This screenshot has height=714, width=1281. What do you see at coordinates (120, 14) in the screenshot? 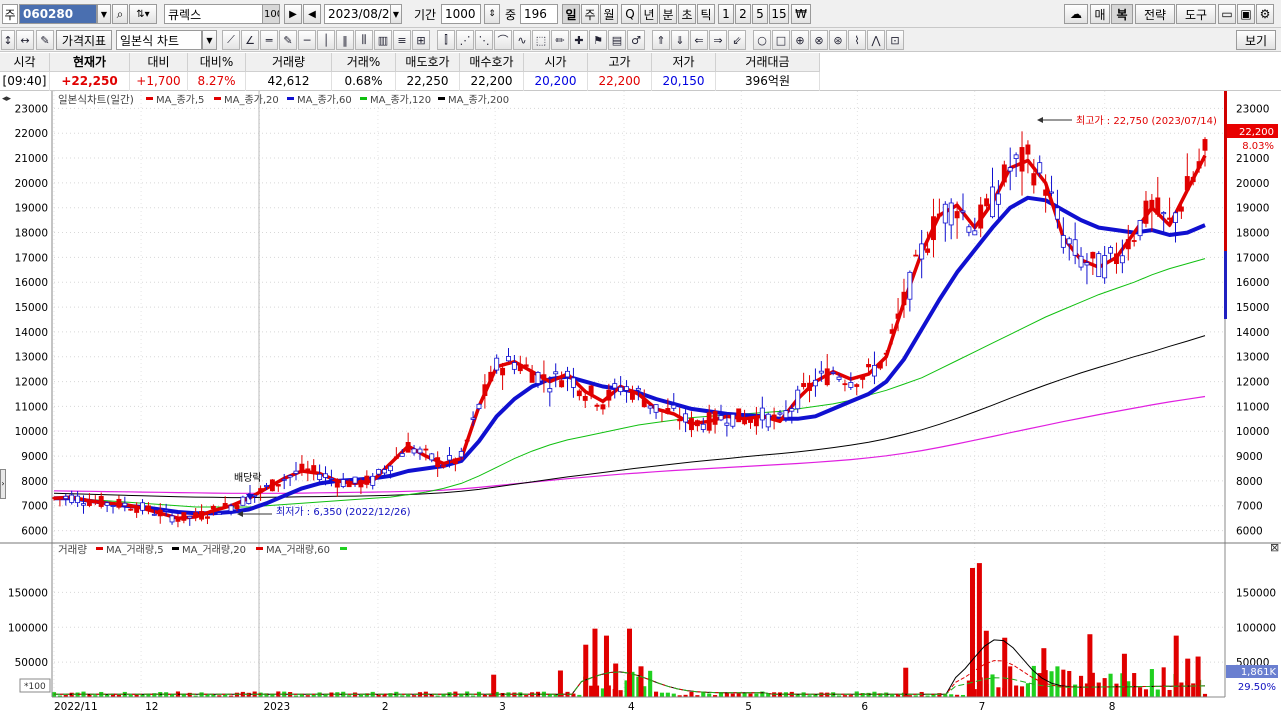
I see `search-icon: ⌕` at bounding box center [120, 14].